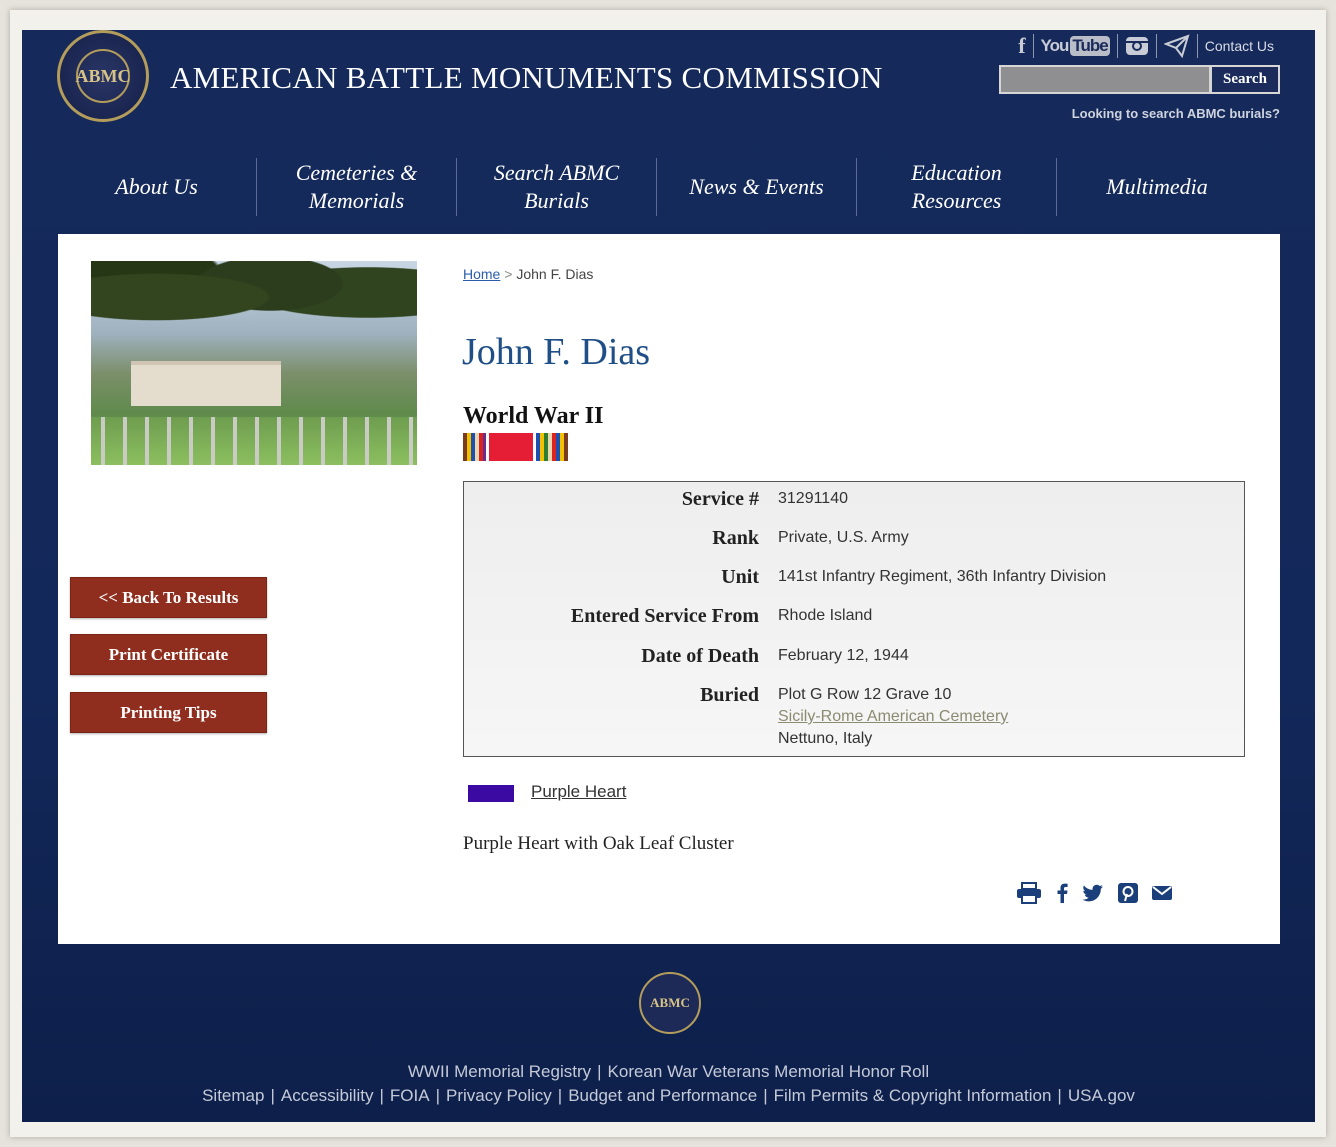  I want to click on footer-link-foia: FOIA, so click(410, 1095).